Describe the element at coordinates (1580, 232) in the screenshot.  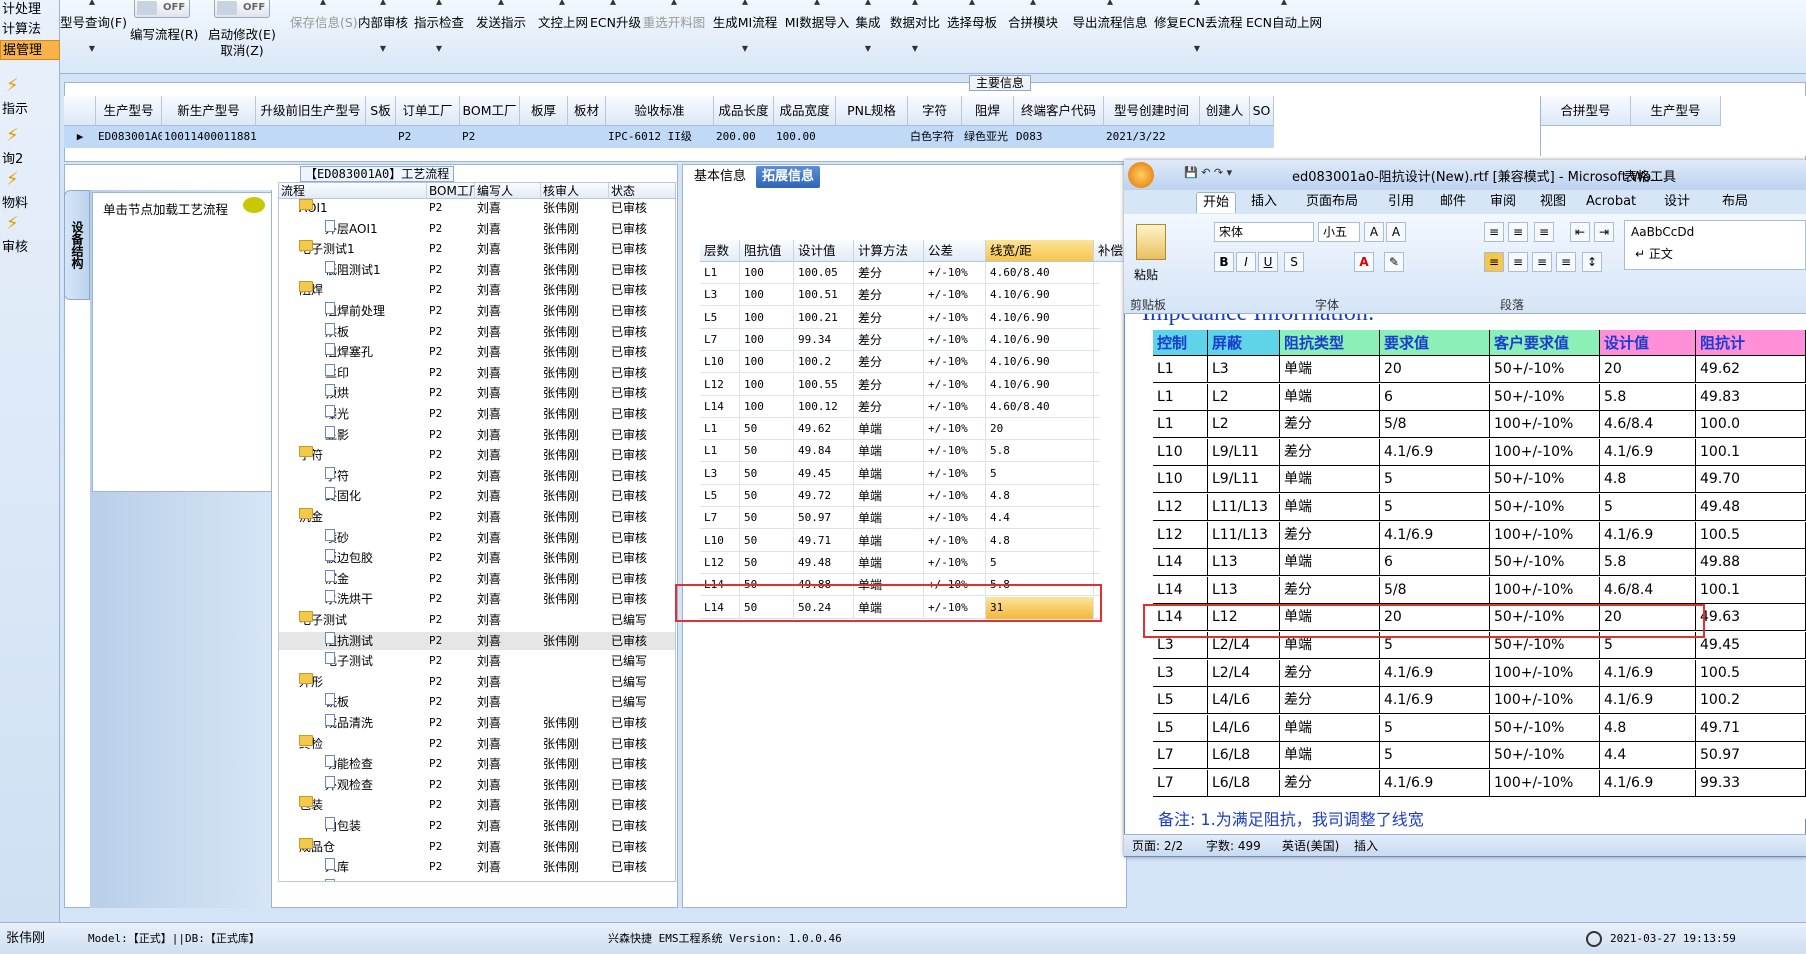
I see `decrease-indent-icon: ⇤` at that location.